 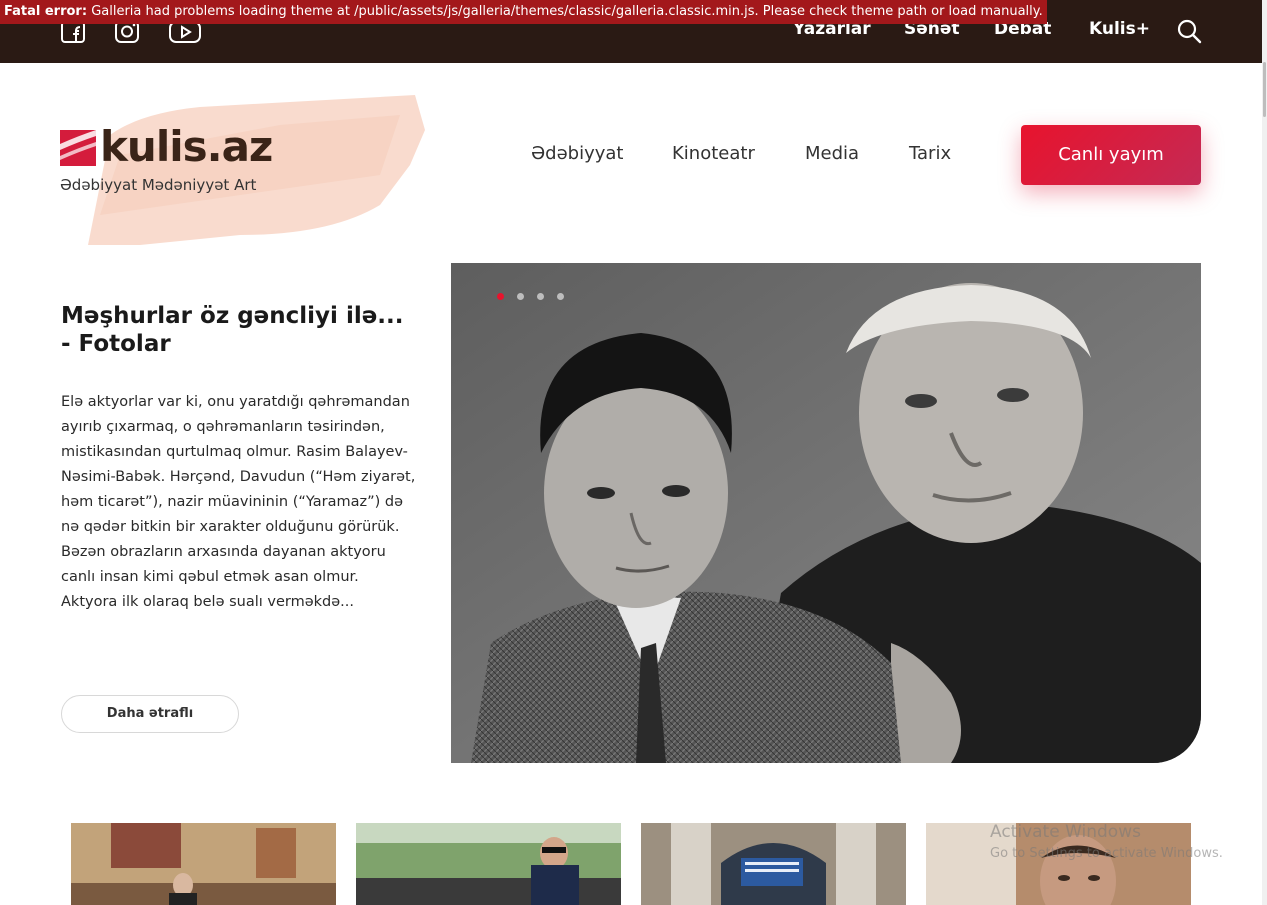 I want to click on page-scrollbar, so click(x=1264, y=452).